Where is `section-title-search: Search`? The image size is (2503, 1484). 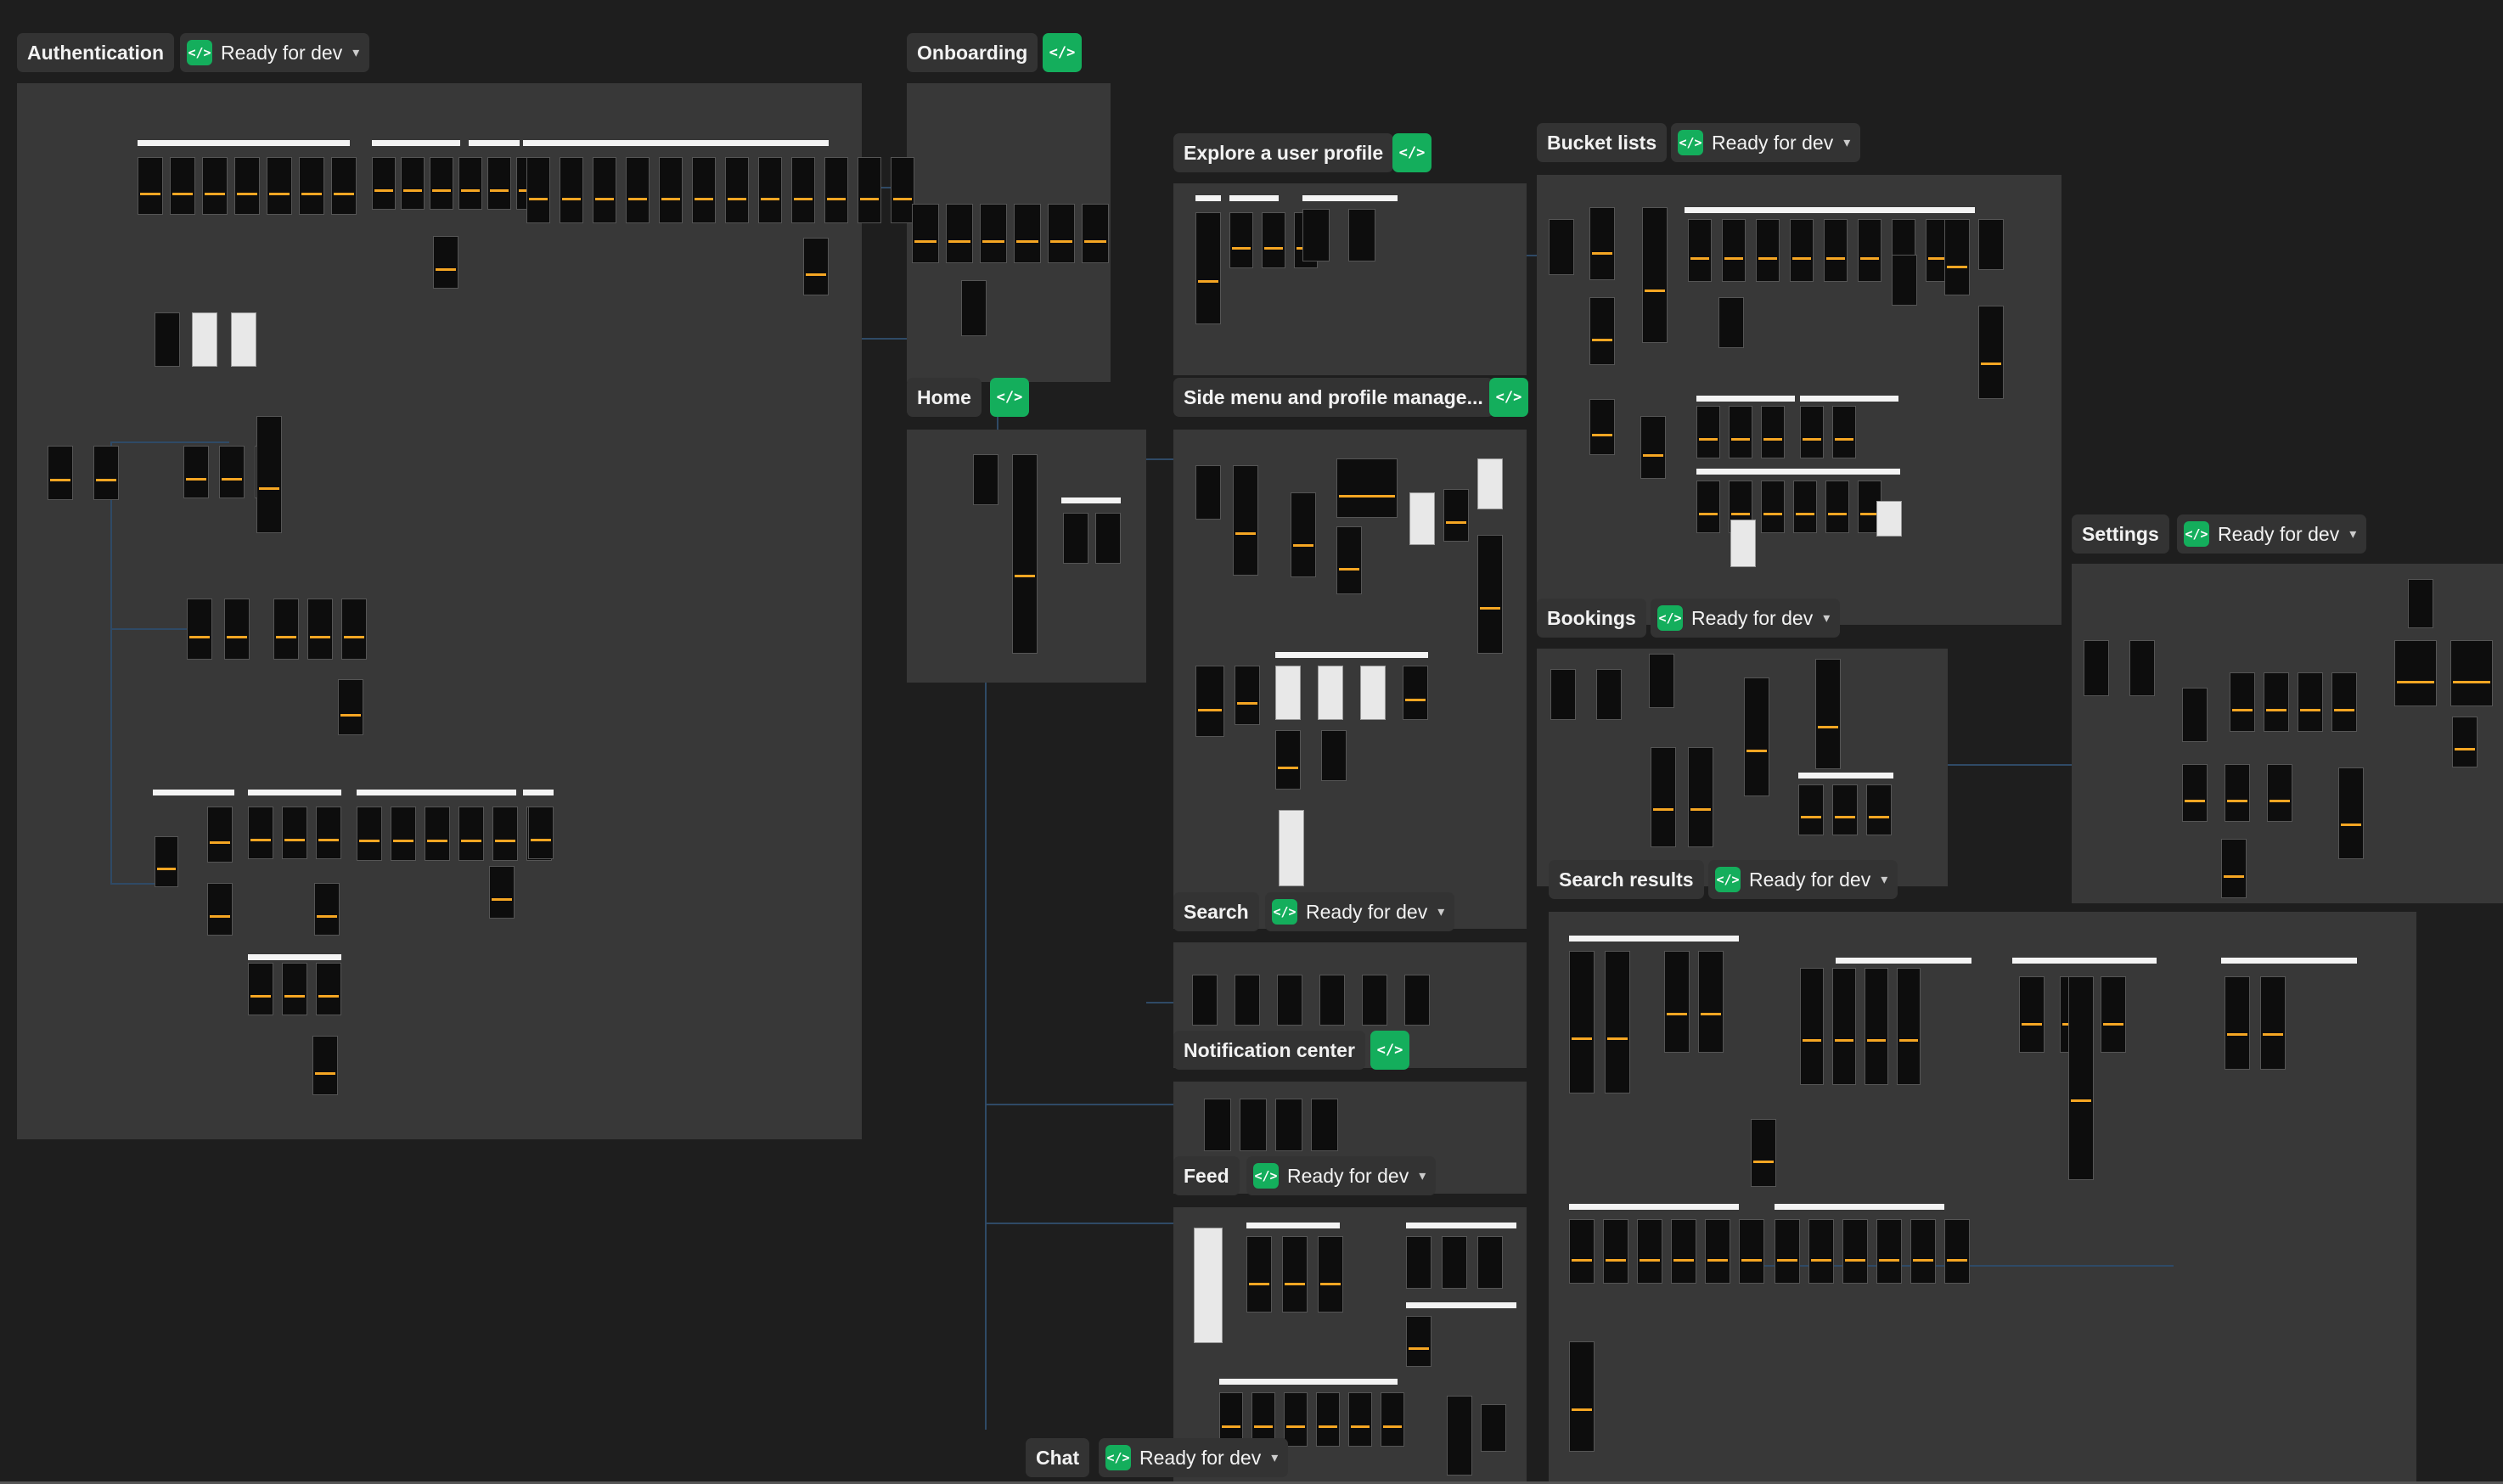
section-title-search: Search is located at coordinates (1216, 911).